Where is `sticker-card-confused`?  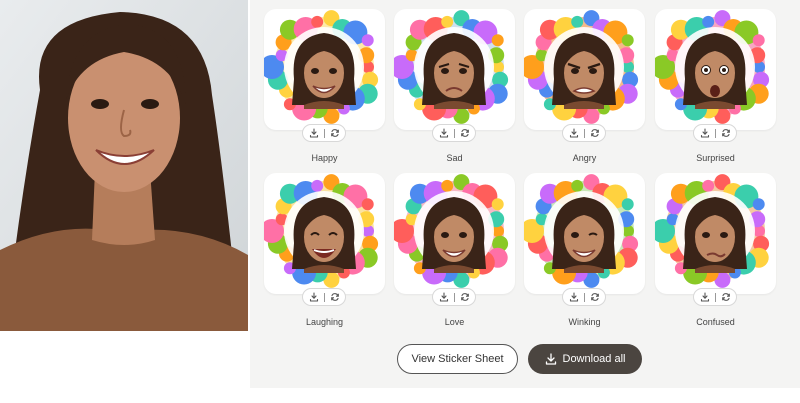
sticker-card-confused is located at coordinates (715, 233).